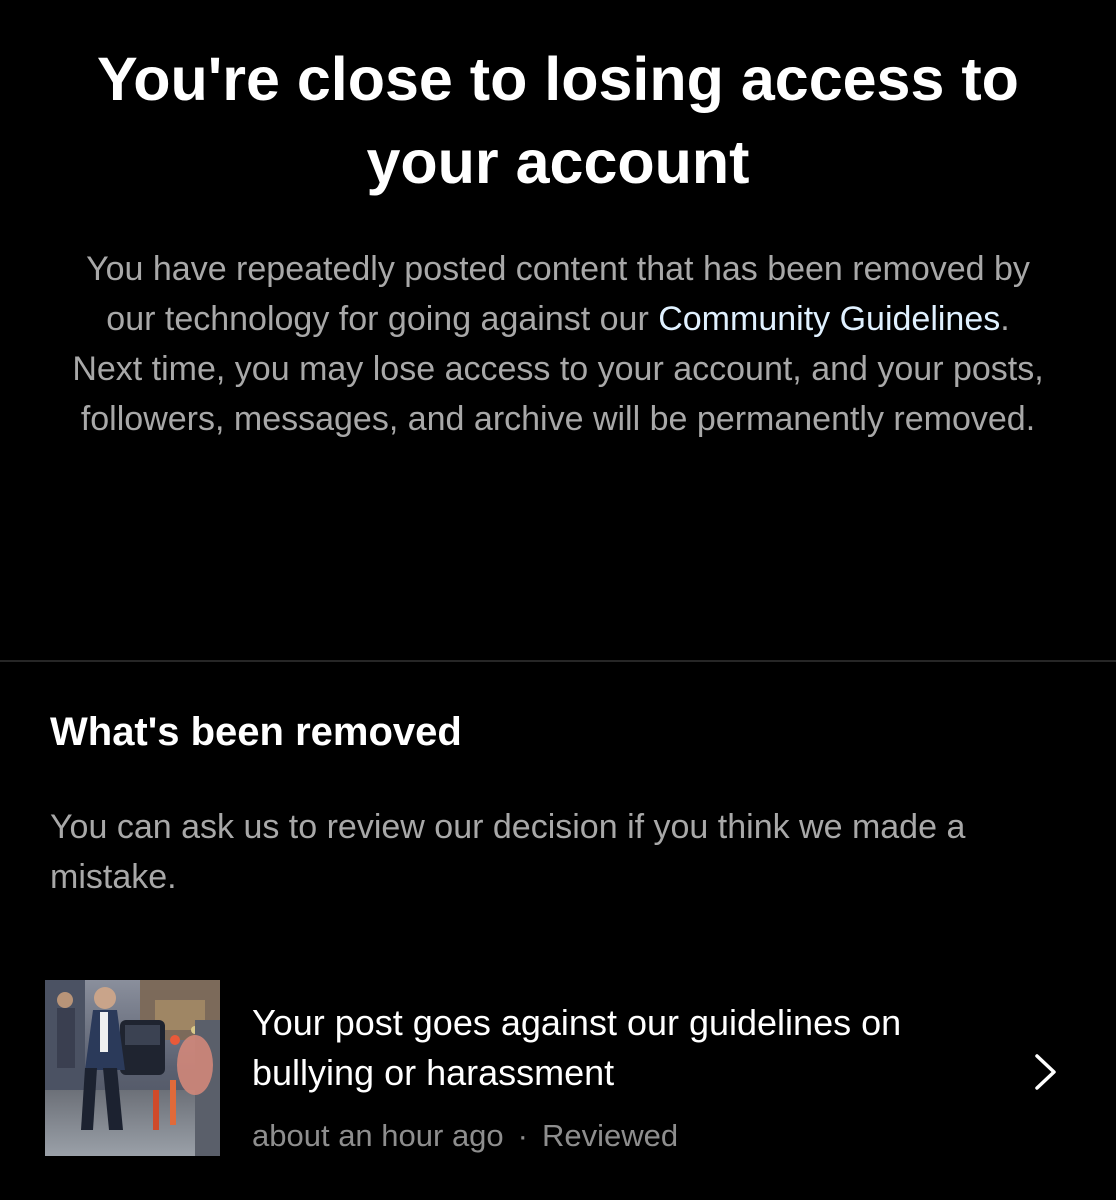 The image size is (1116, 1200). Describe the element at coordinates (610, 1135) in the screenshot. I see `removed-post-status: Reviewed` at that location.